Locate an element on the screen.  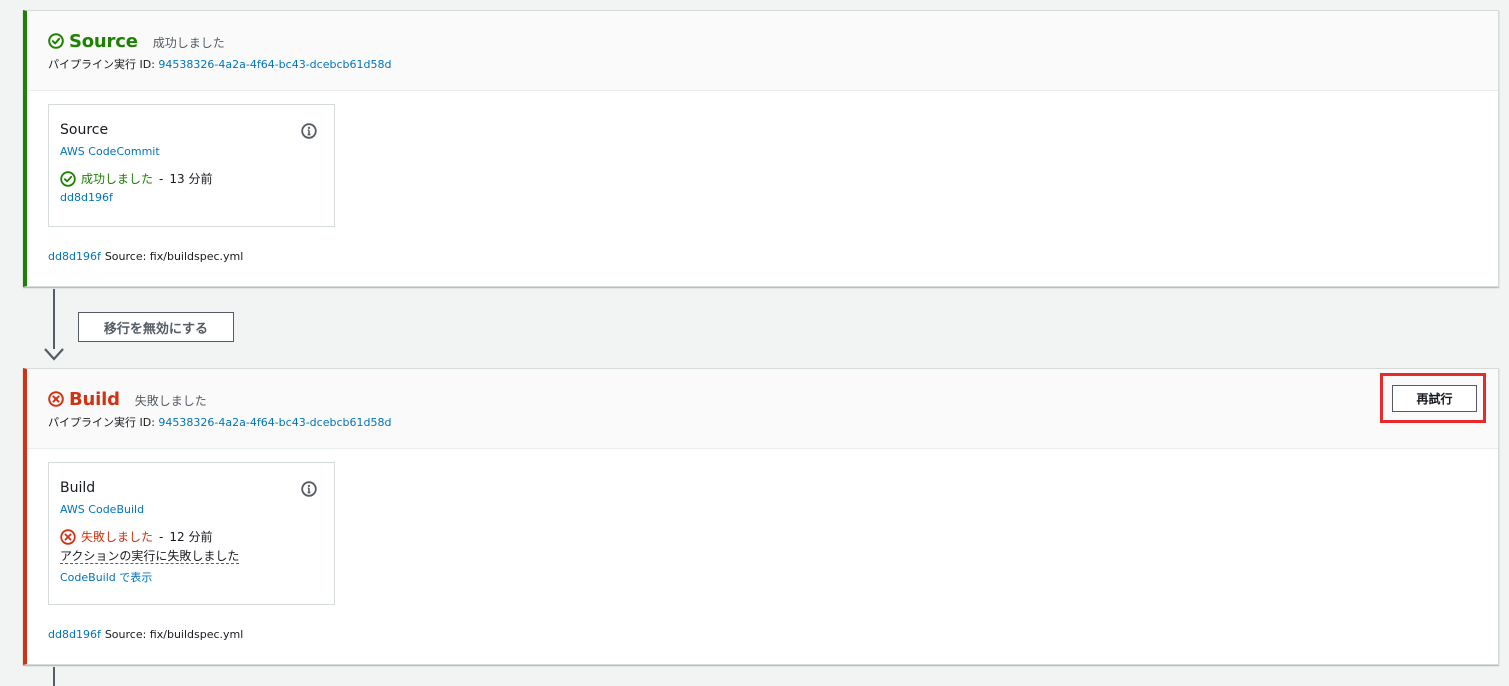
disable-transition-button: 移行を無効にする is located at coordinates (156, 327).